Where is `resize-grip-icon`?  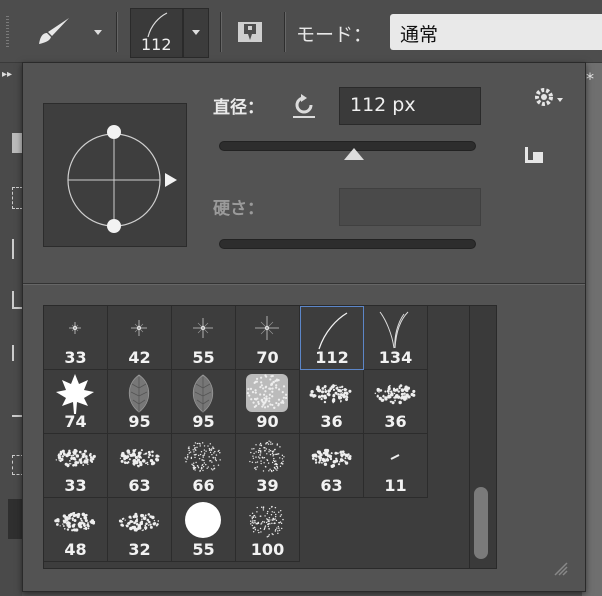 resize-grip-icon is located at coordinates (561, 569).